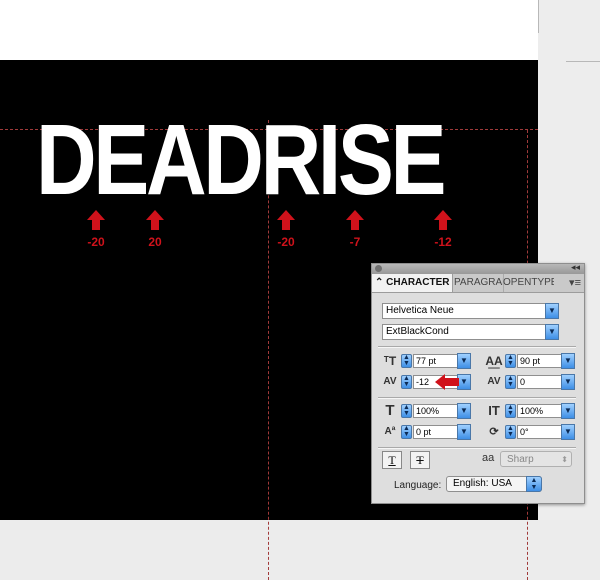 The height and width of the screenshot is (580, 600). I want to click on page-top-area, so click(269, 30).